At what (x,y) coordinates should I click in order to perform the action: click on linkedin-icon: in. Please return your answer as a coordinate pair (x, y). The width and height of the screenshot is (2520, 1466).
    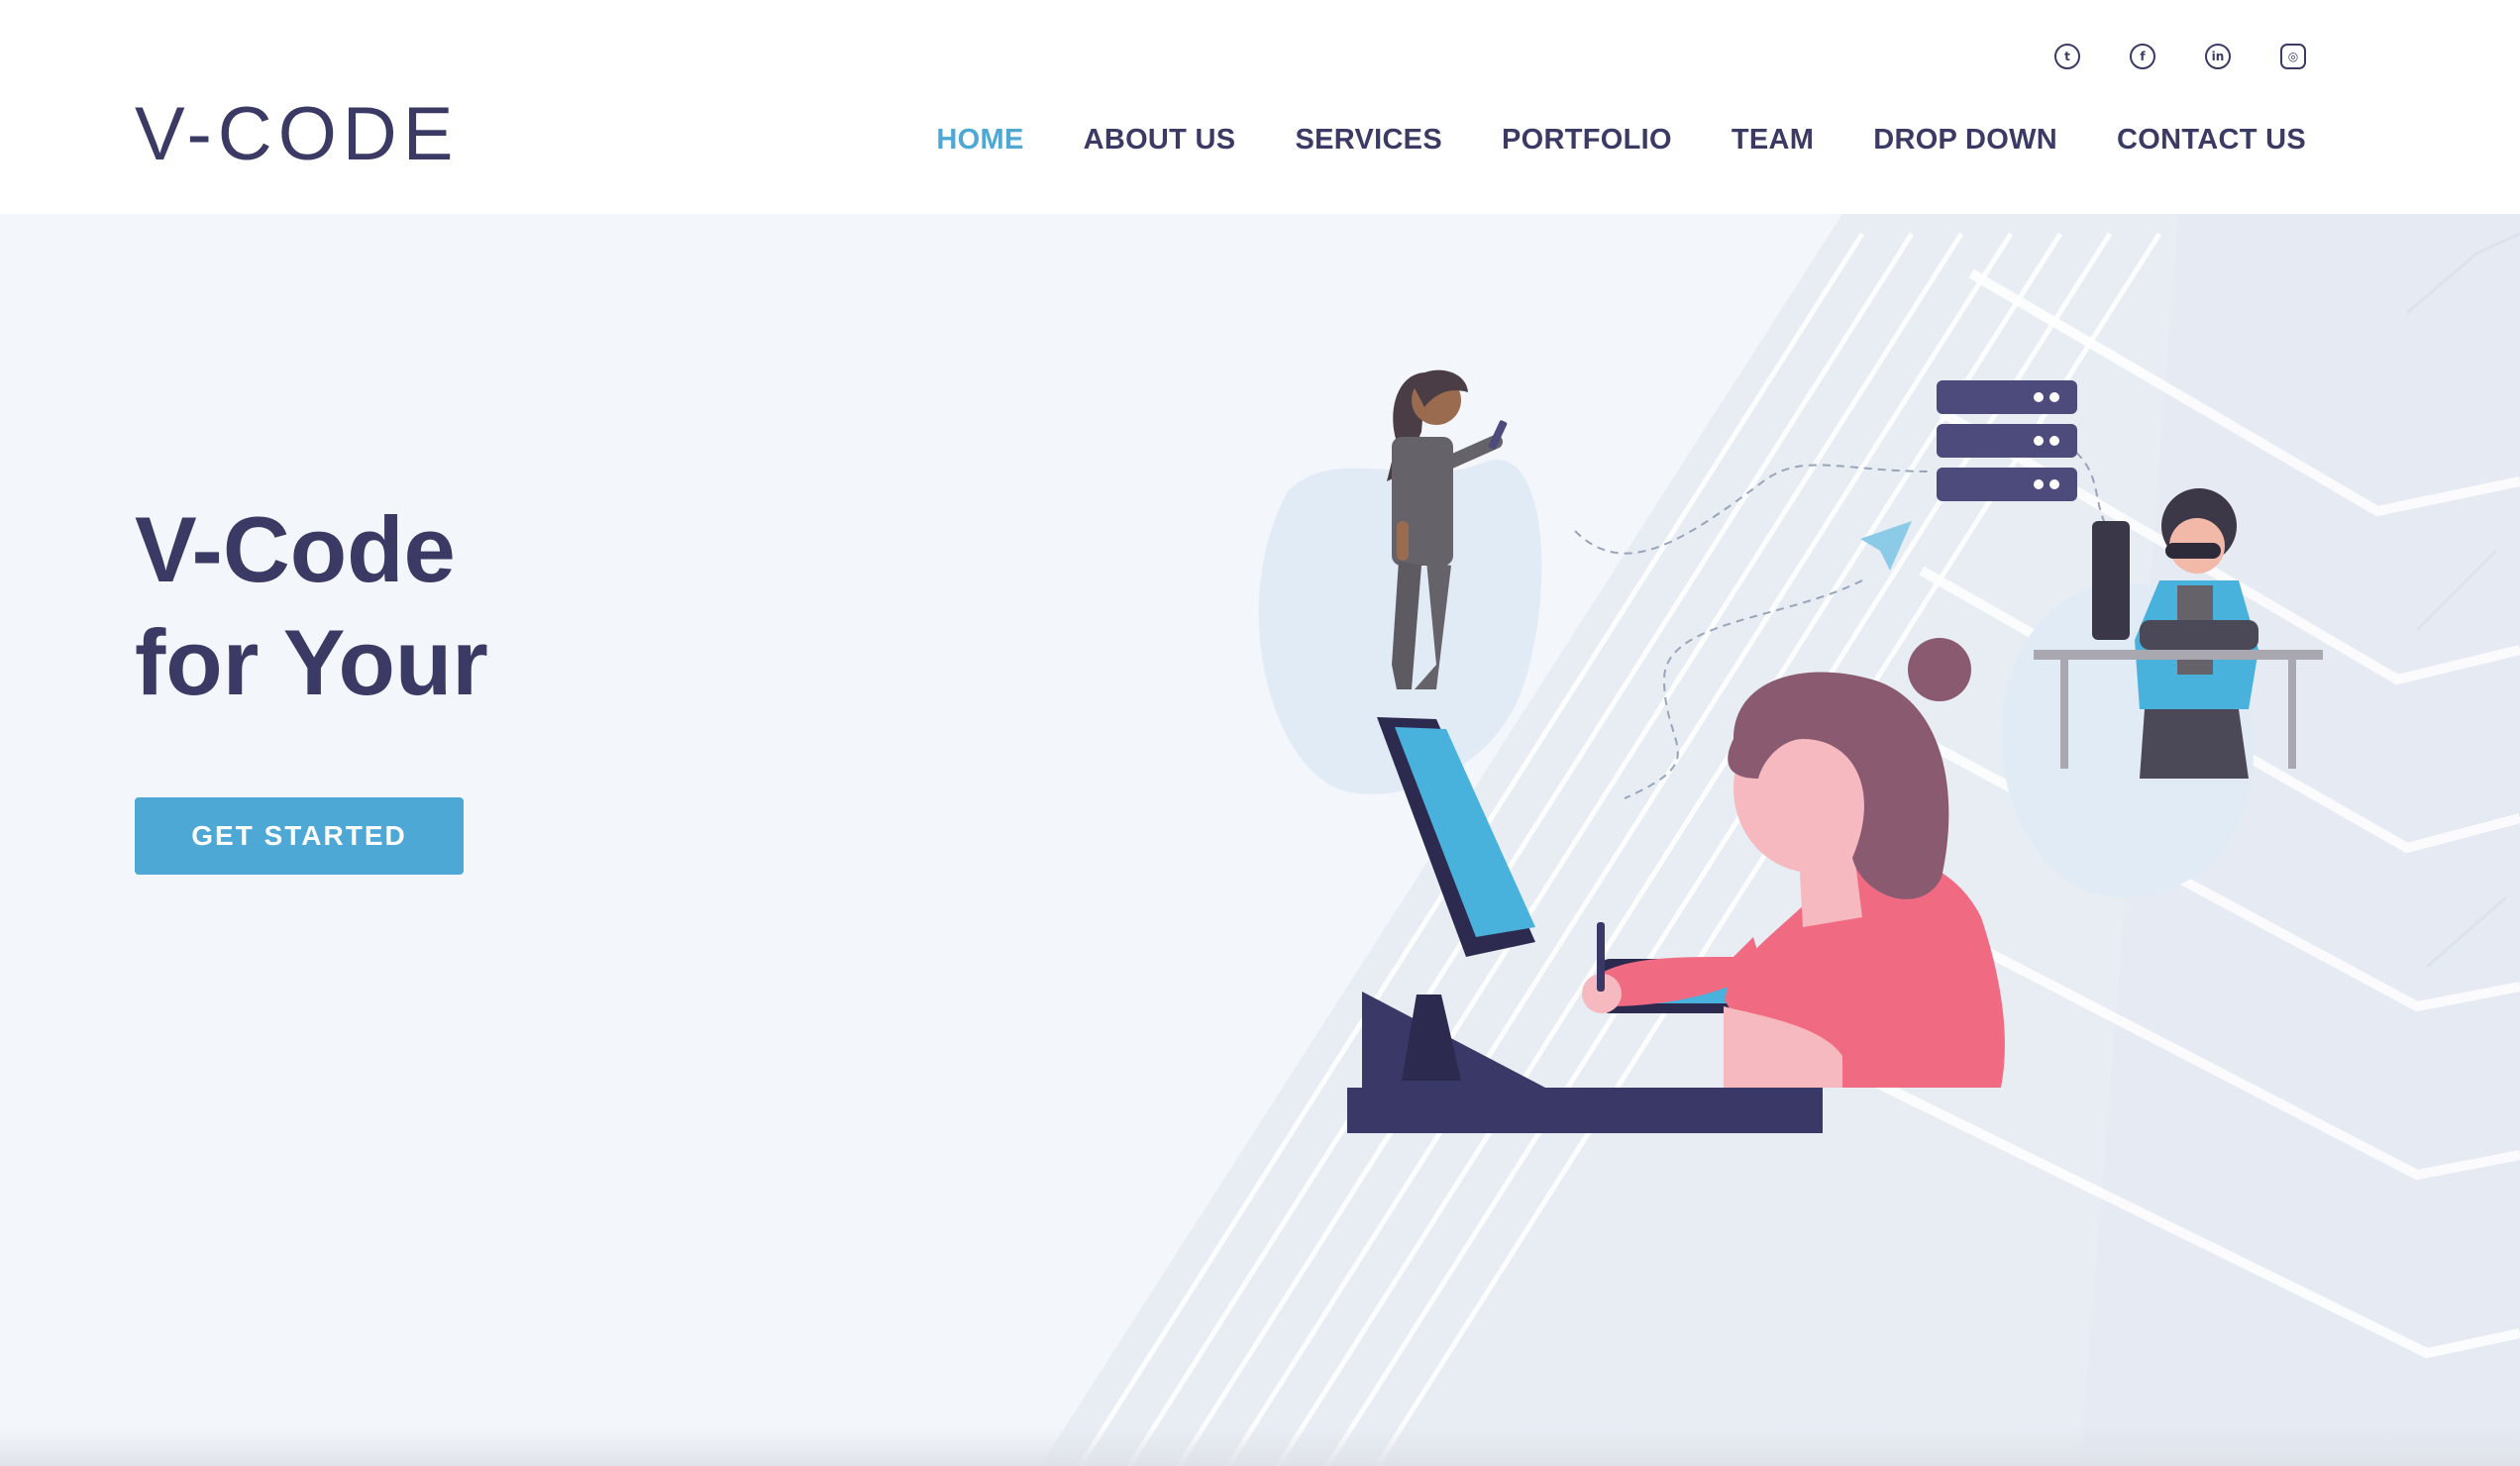
    Looking at the image, I should click on (2218, 56).